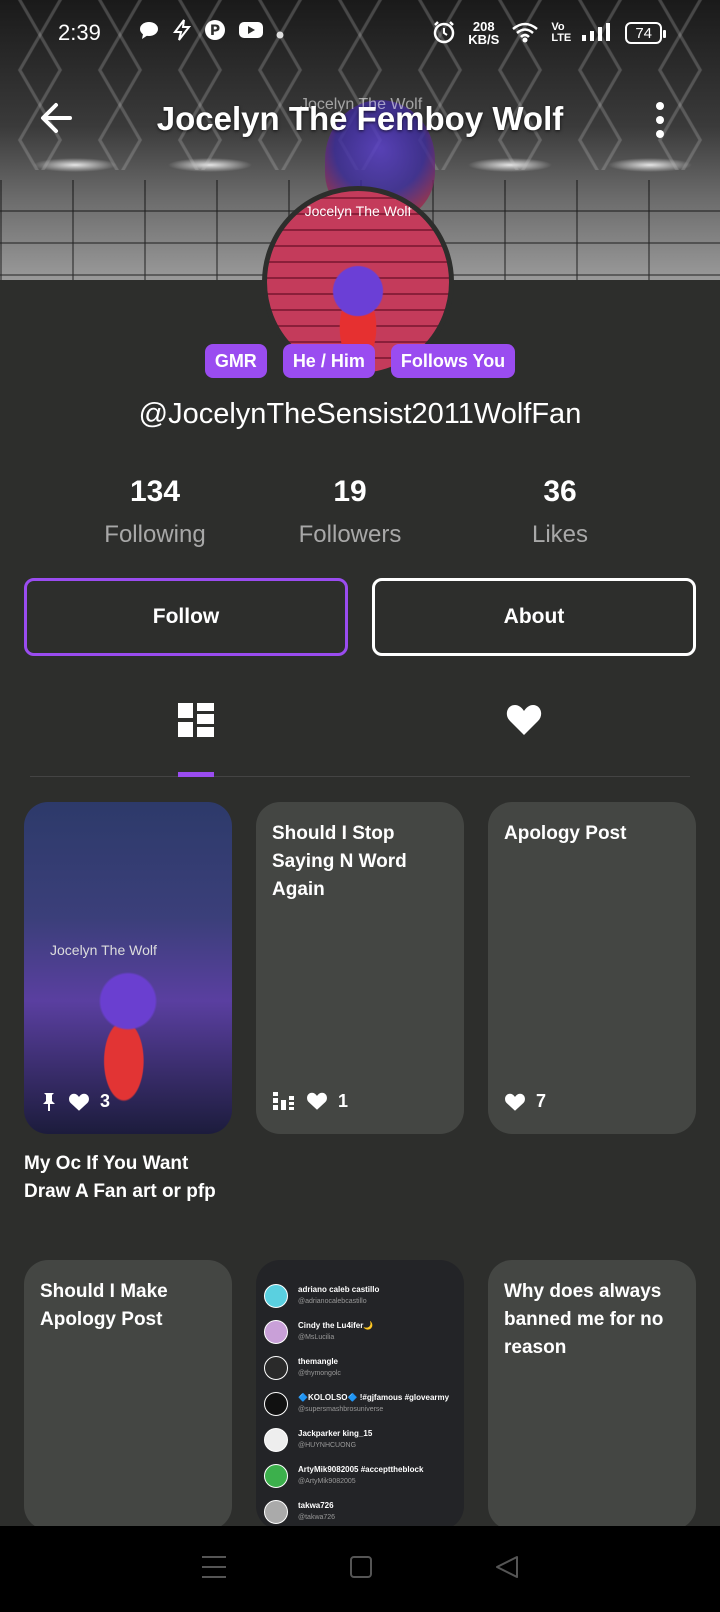 This screenshot has width=720, height=1612. Describe the element at coordinates (560, 491) in the screenshot. I see `stat-value: 36` at that location.